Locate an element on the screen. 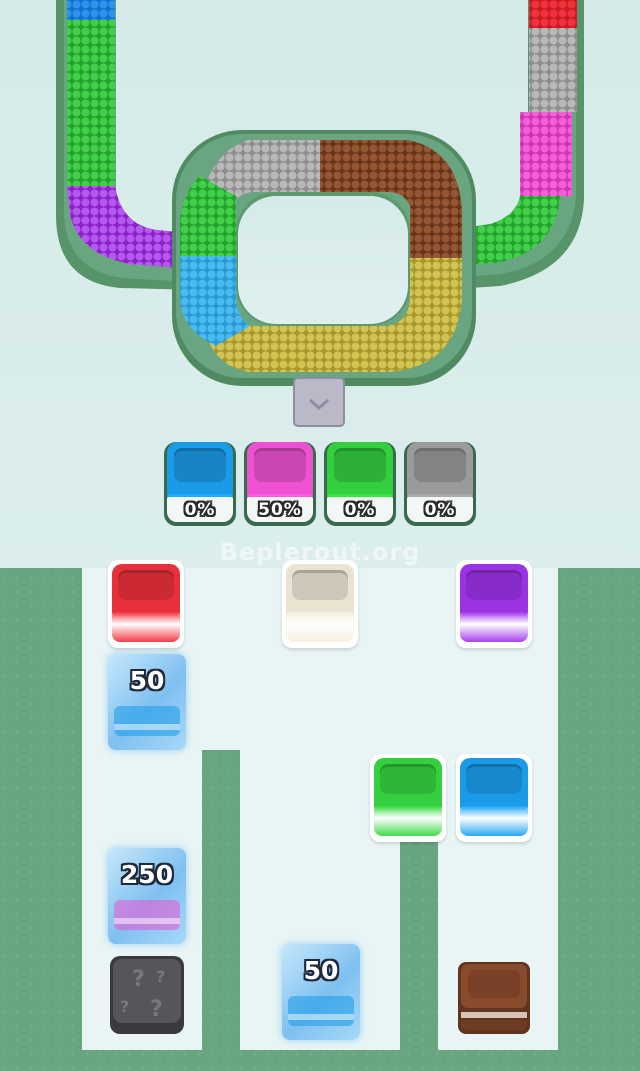  collector-cup-blue: 0% is located at coordinates (200, 484).